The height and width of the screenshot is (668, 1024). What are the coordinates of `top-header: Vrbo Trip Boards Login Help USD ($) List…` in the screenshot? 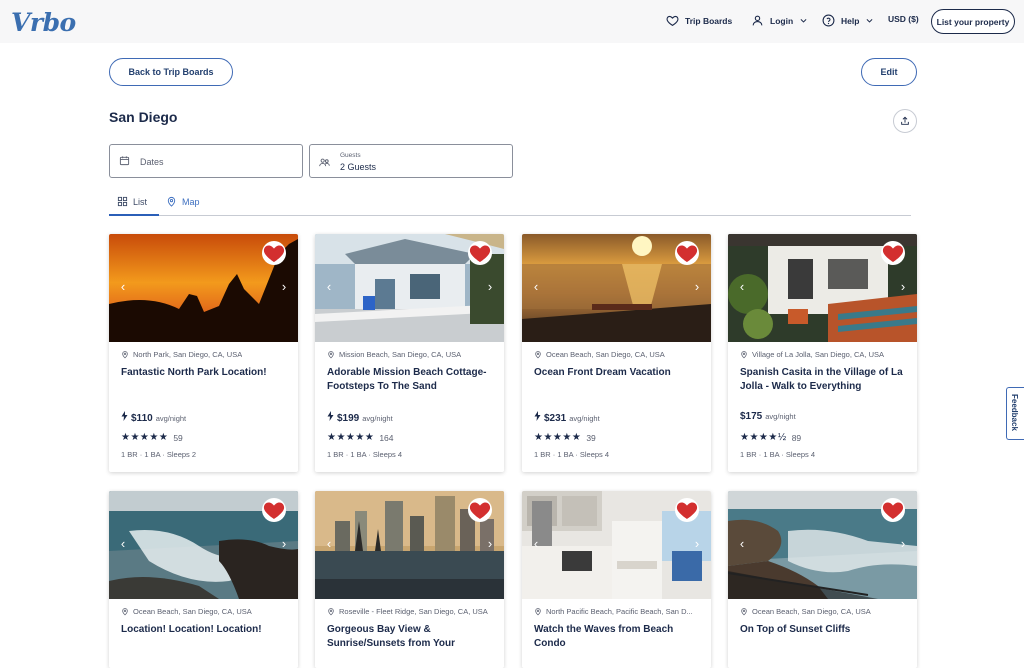 It's located at (512, 21).